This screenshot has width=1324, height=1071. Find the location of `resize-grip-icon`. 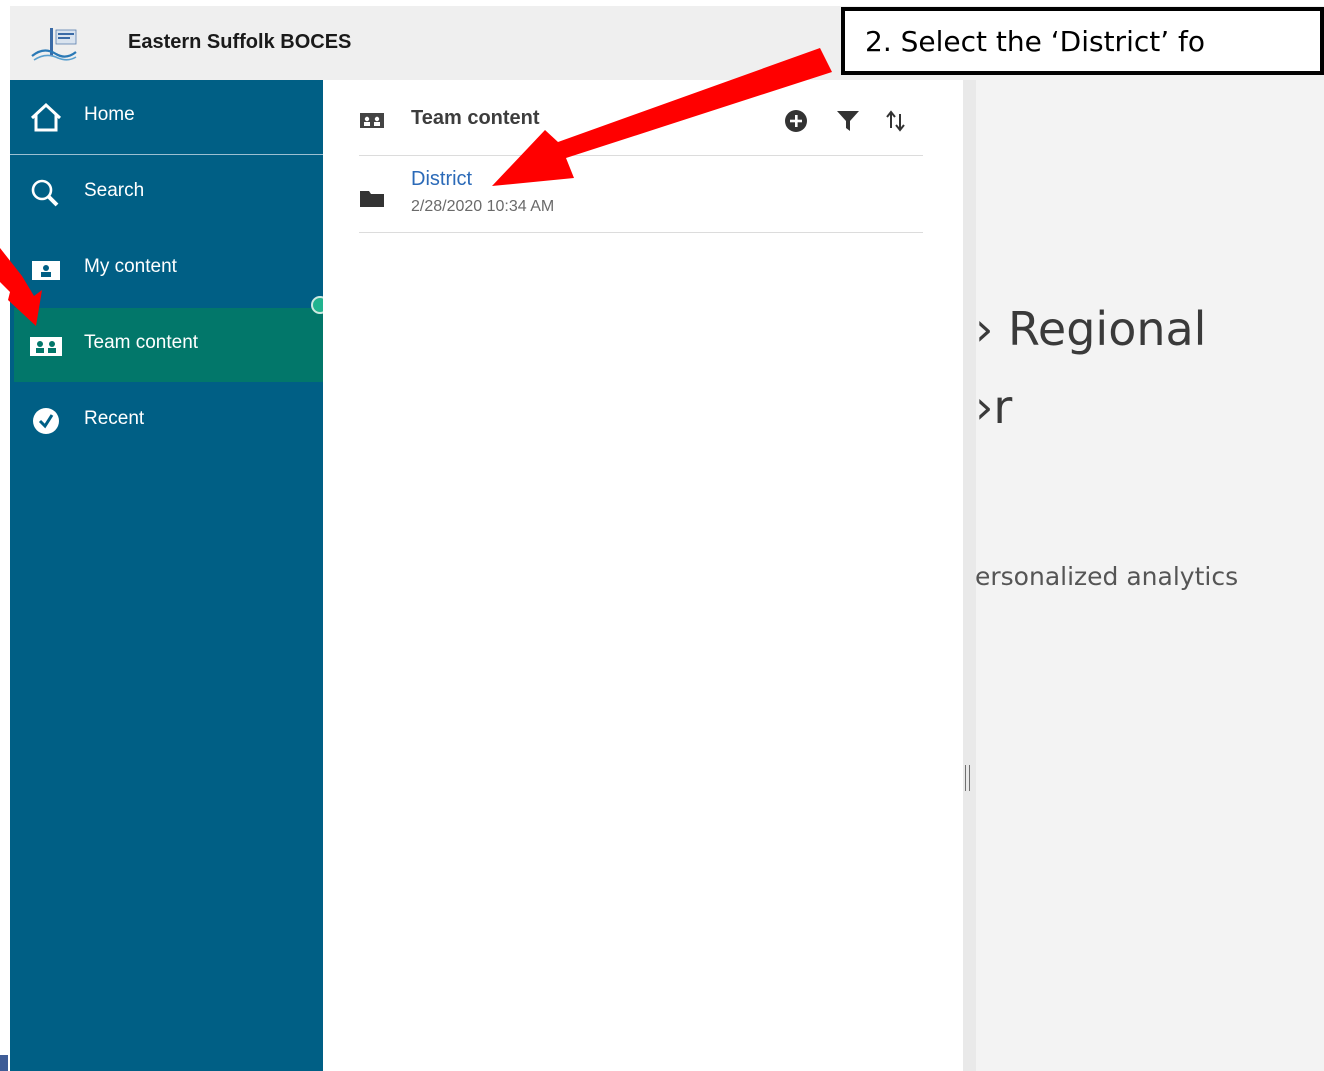

resize-grip-icon is located at coordinates (968, 778).